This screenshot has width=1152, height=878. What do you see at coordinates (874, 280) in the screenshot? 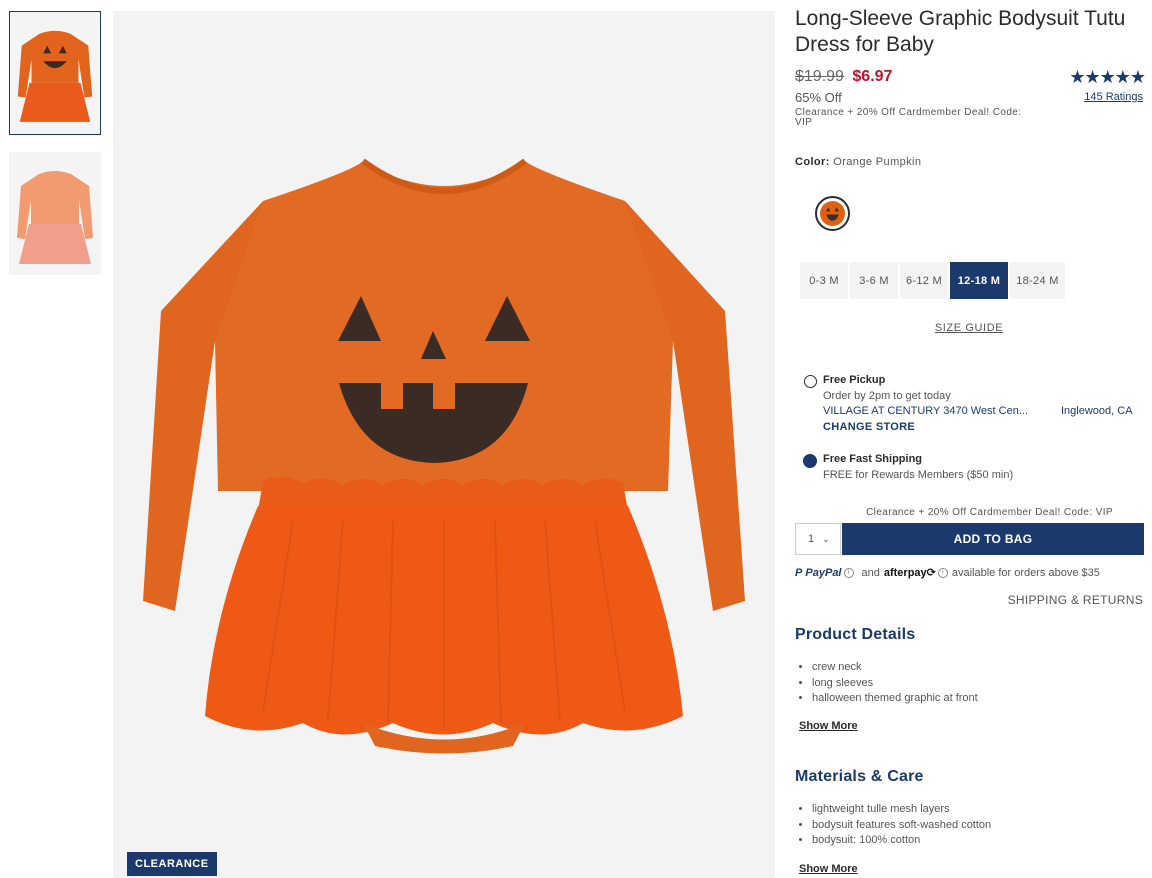
I see `size-option-3-6m: 3-6 M` at bounding box center [874, 280].